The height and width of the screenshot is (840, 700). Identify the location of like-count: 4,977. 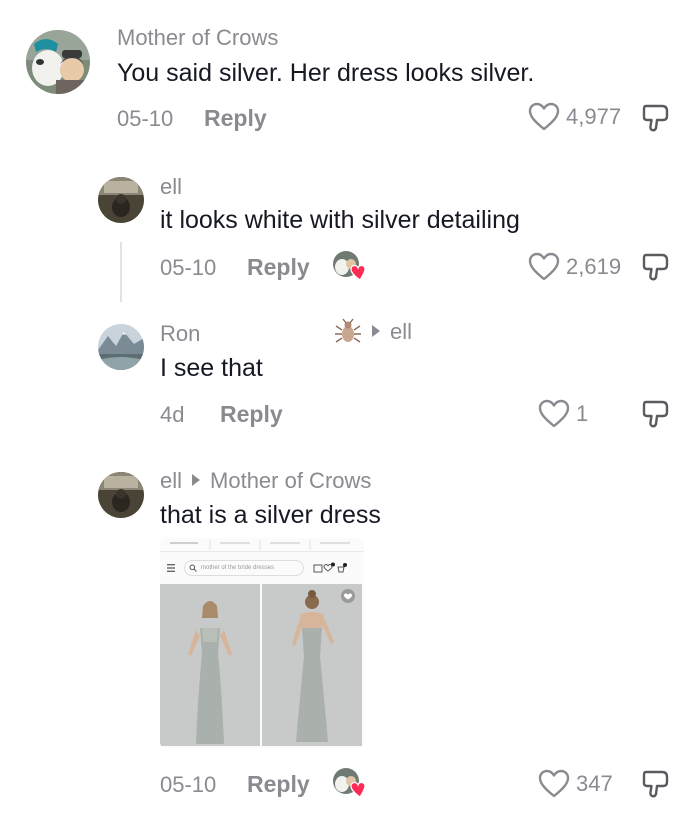
(594, 116).